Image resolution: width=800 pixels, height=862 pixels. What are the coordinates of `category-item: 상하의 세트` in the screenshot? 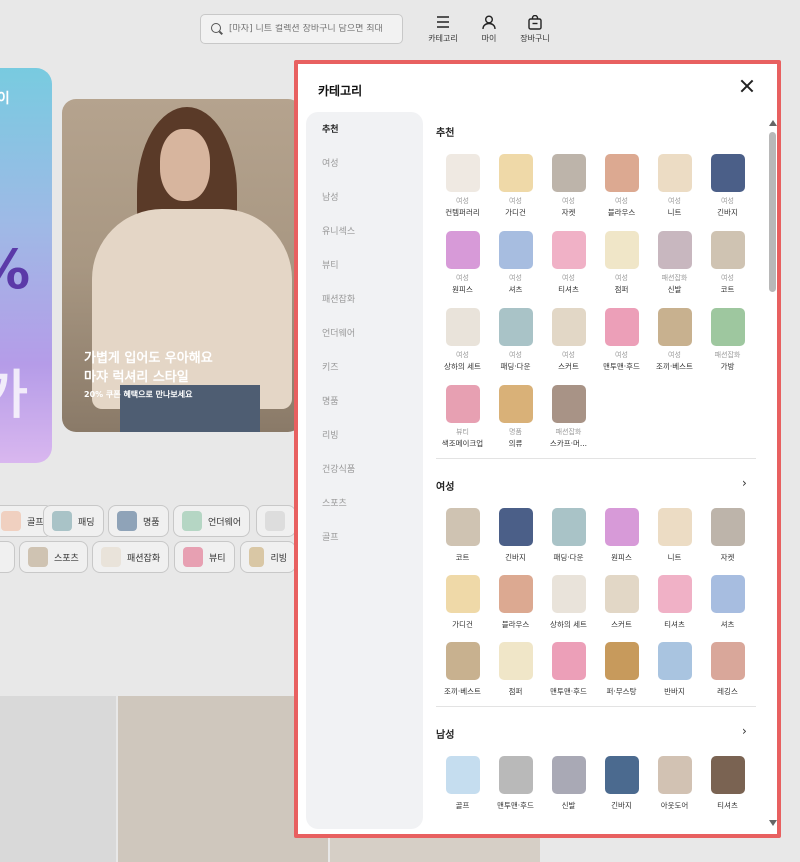 It's located at (568, 602).